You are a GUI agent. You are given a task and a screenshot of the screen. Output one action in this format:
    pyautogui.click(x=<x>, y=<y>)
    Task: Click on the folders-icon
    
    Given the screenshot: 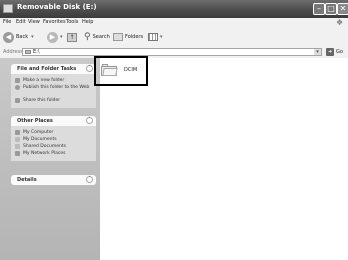 What is the action you would take?
    pyautogui.click(x=118, y=37)
    